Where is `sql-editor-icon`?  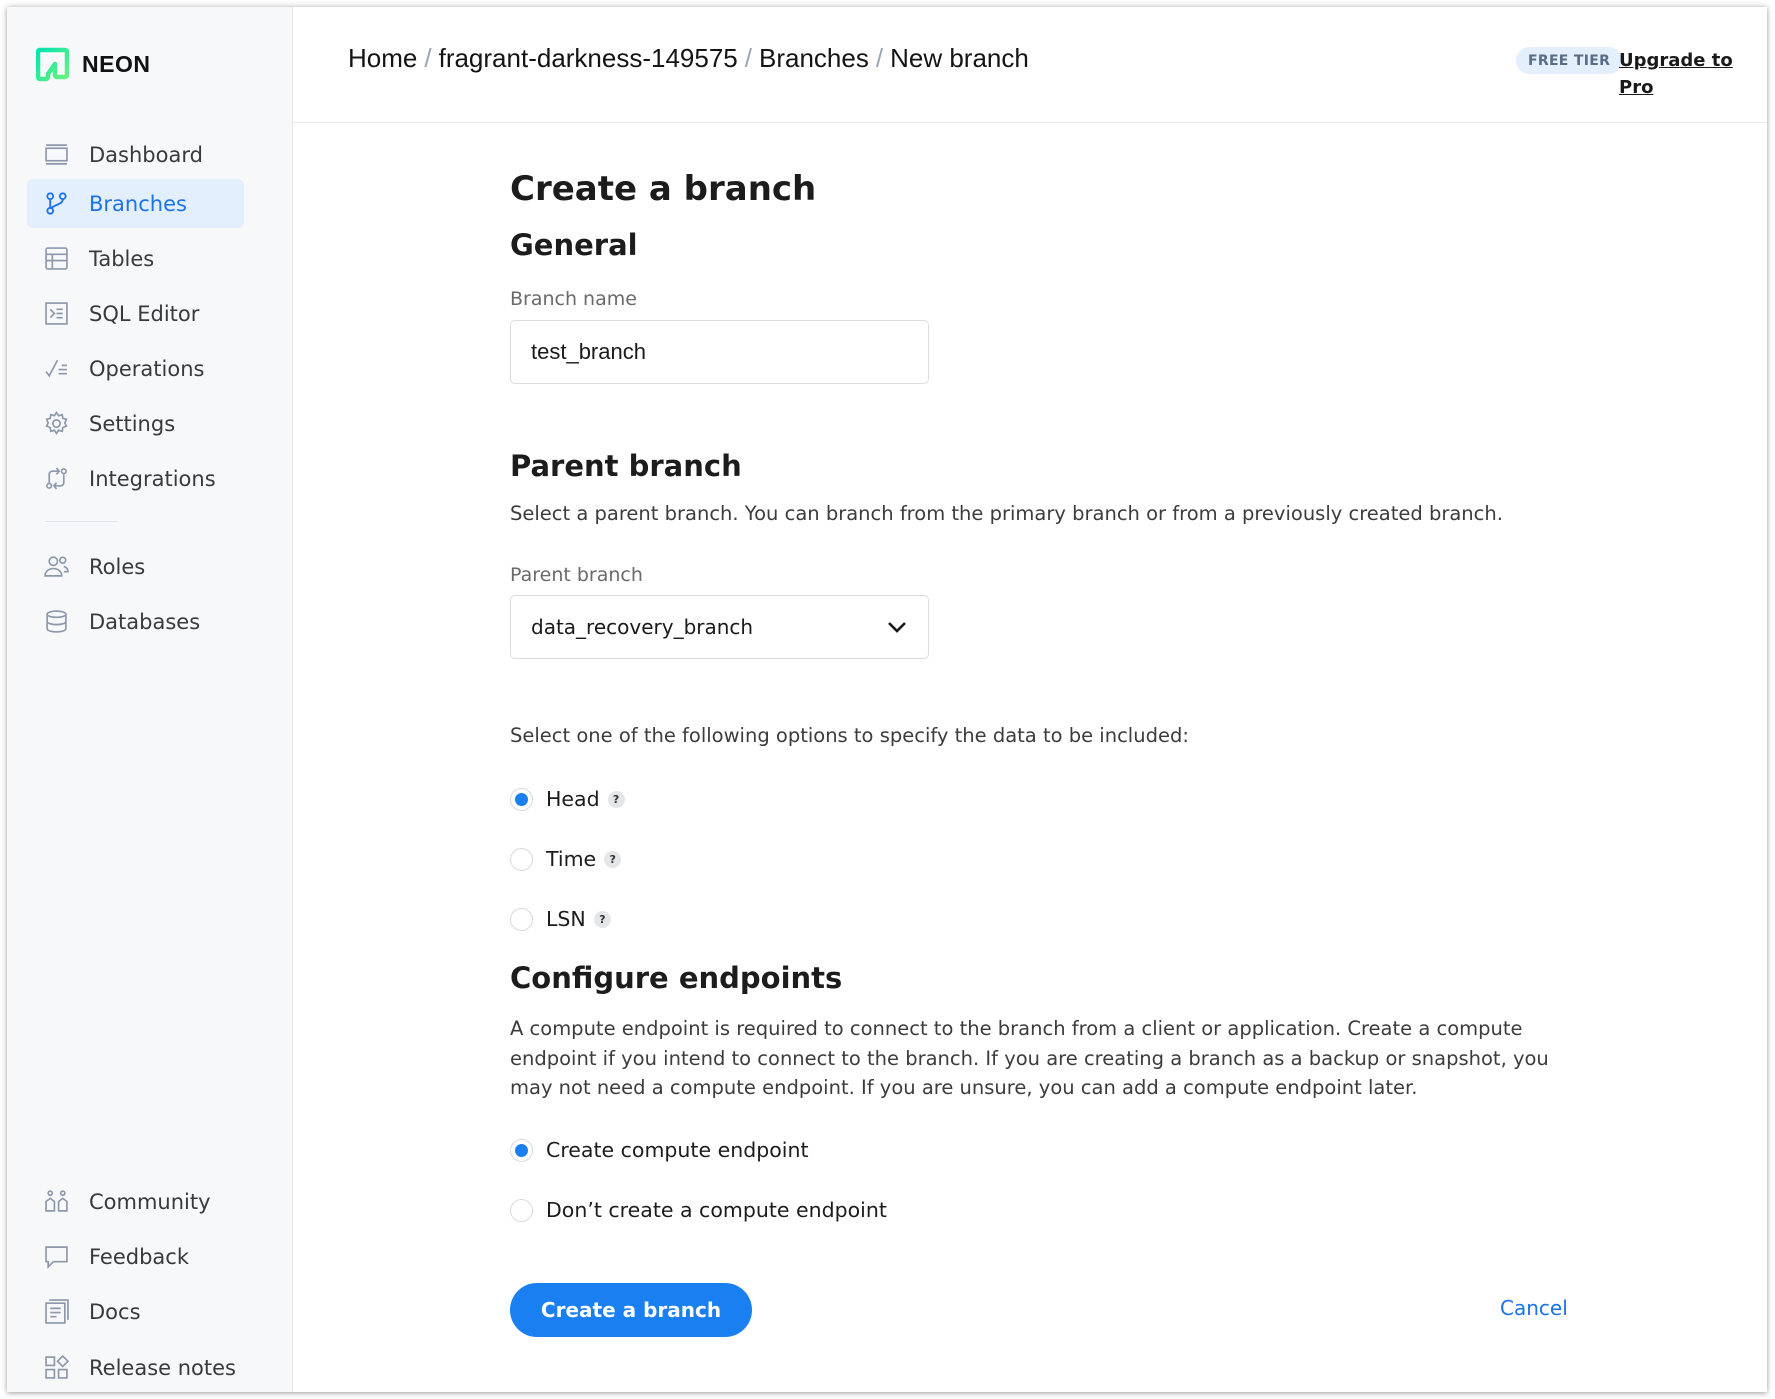
sql-editor-icon is located at coordinates (56, 313).